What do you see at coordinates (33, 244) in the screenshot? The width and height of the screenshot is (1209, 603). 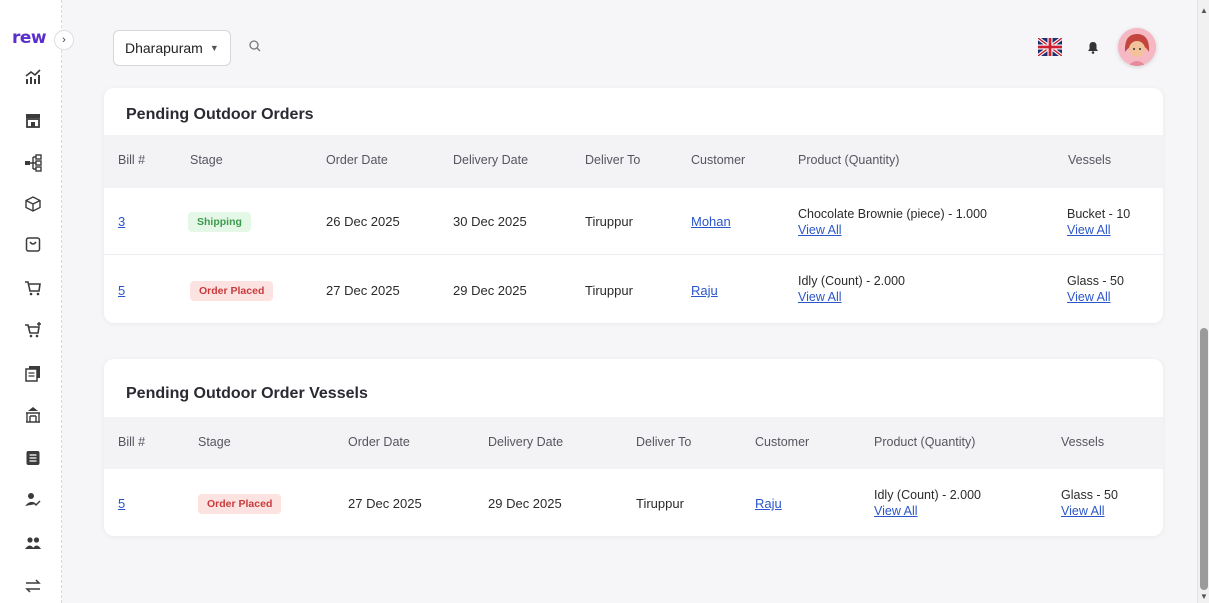 I see `bag-icon` at bounding box center [33, 244].